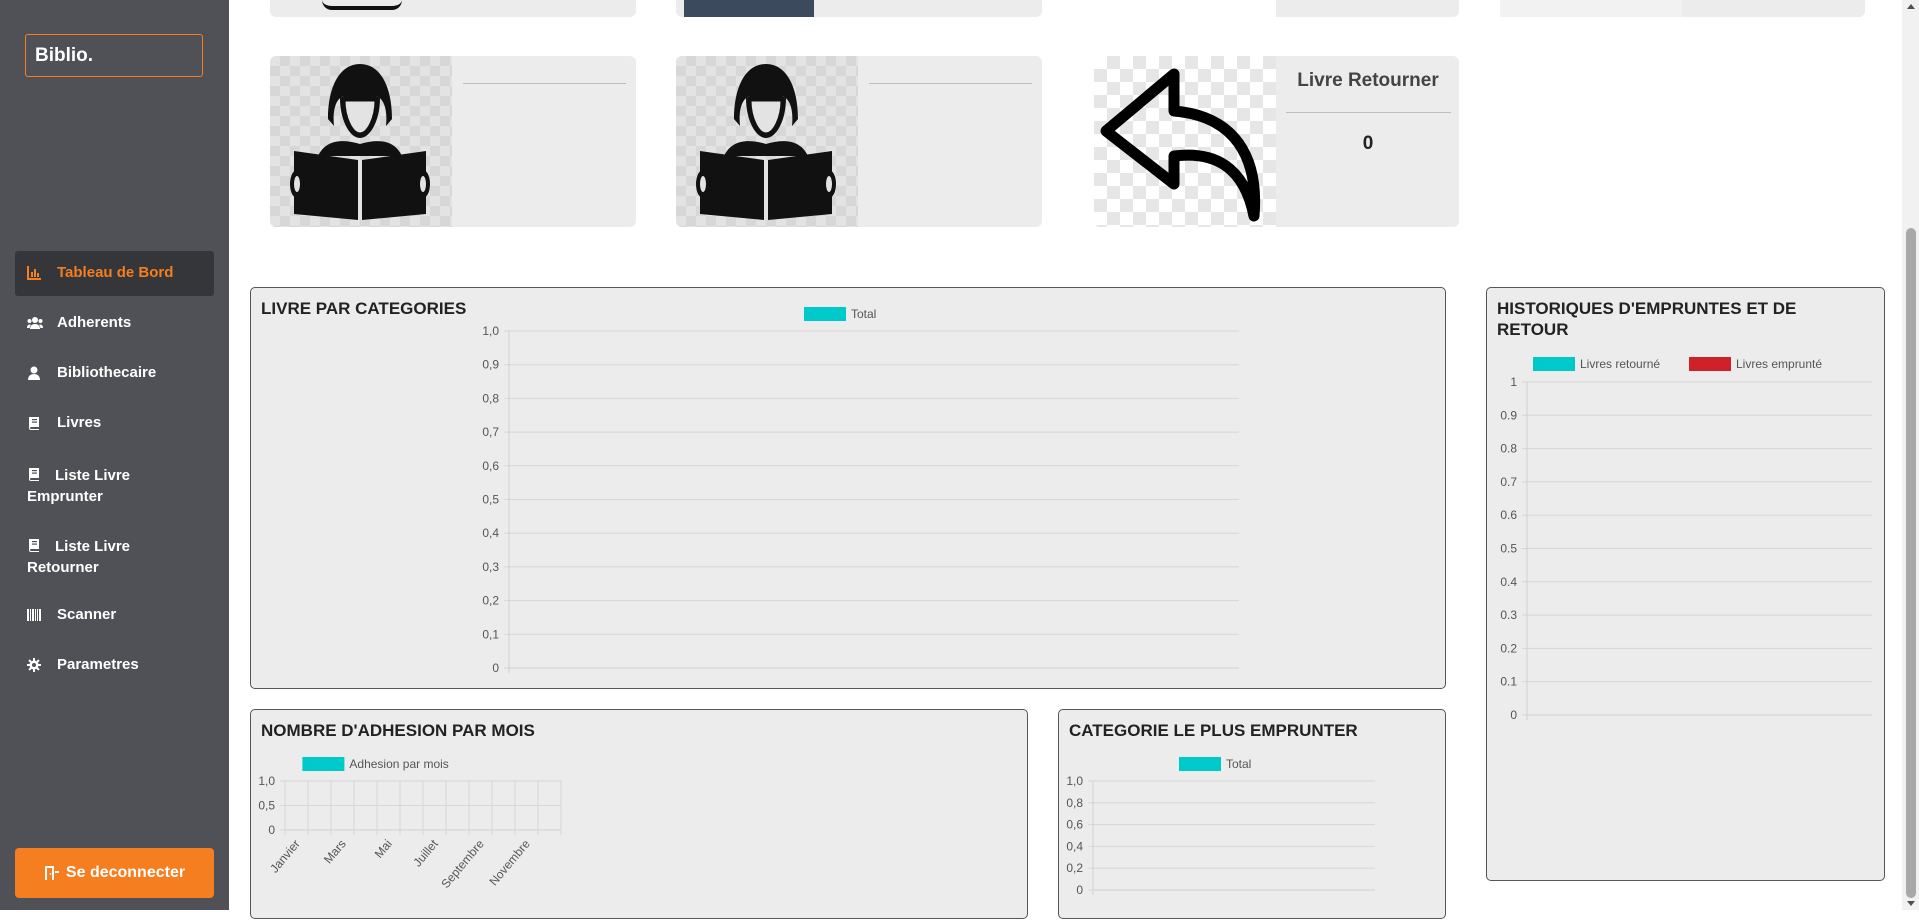 This screenshot has width=1919, height=920. Describe the element at coordinates (35, 323) in the screenshot. I see `users-icon` at that location.